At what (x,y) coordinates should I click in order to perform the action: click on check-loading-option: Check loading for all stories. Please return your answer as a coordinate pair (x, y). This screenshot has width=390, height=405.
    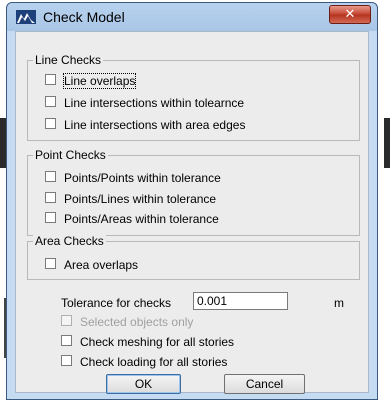
    Looking at the image, I should click on (144, 361).